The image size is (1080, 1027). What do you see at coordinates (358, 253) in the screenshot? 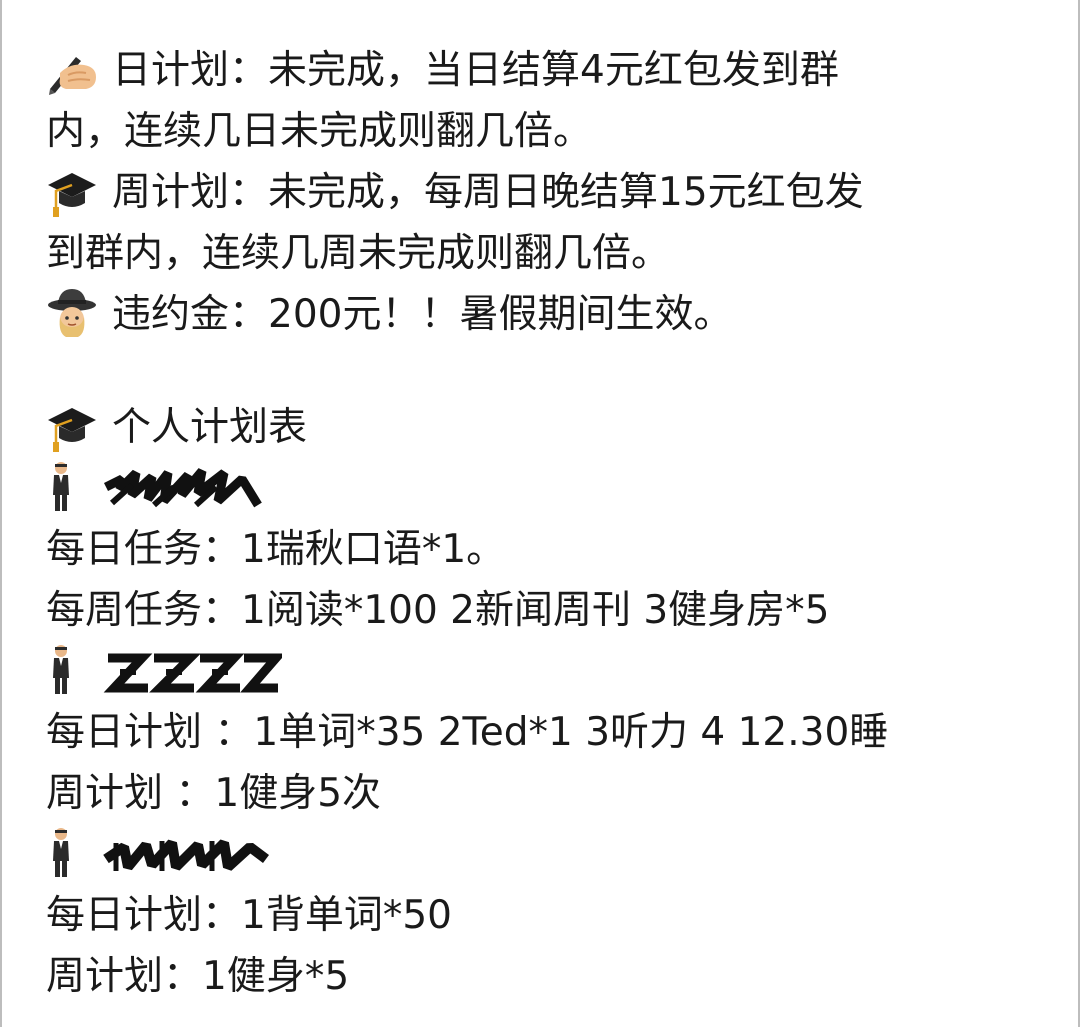
I see `weekly-rule-line-2: 到群内，连续几周未完成则翻几倍。` at bounding box center [358, 253].